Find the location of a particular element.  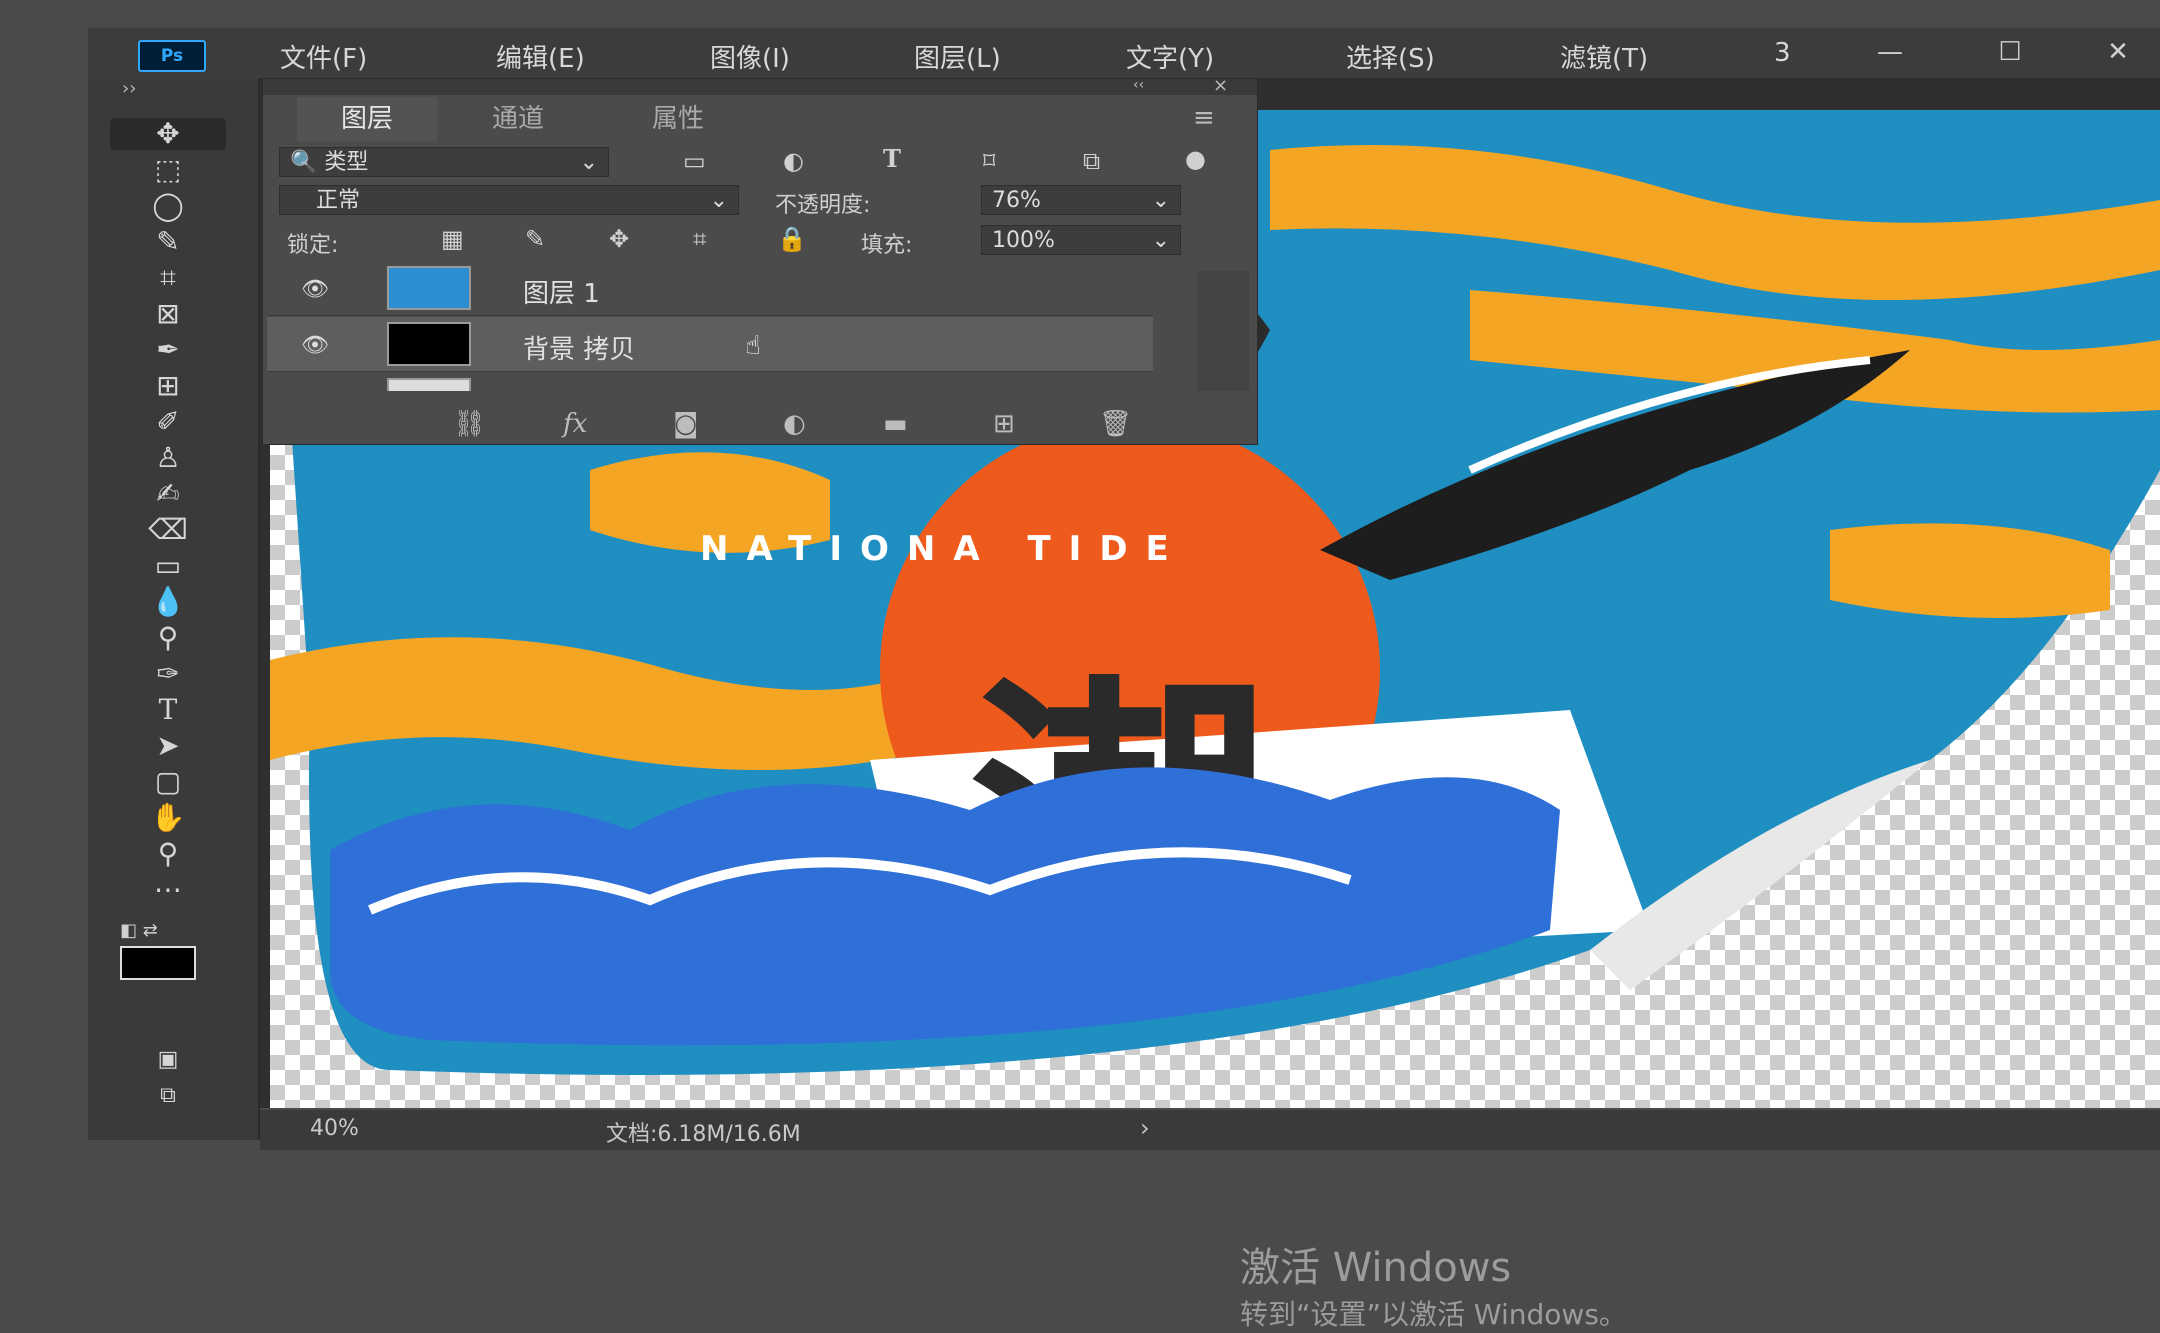

lock-artboard-icon: ⌗ is located at coordinates (700, 239).